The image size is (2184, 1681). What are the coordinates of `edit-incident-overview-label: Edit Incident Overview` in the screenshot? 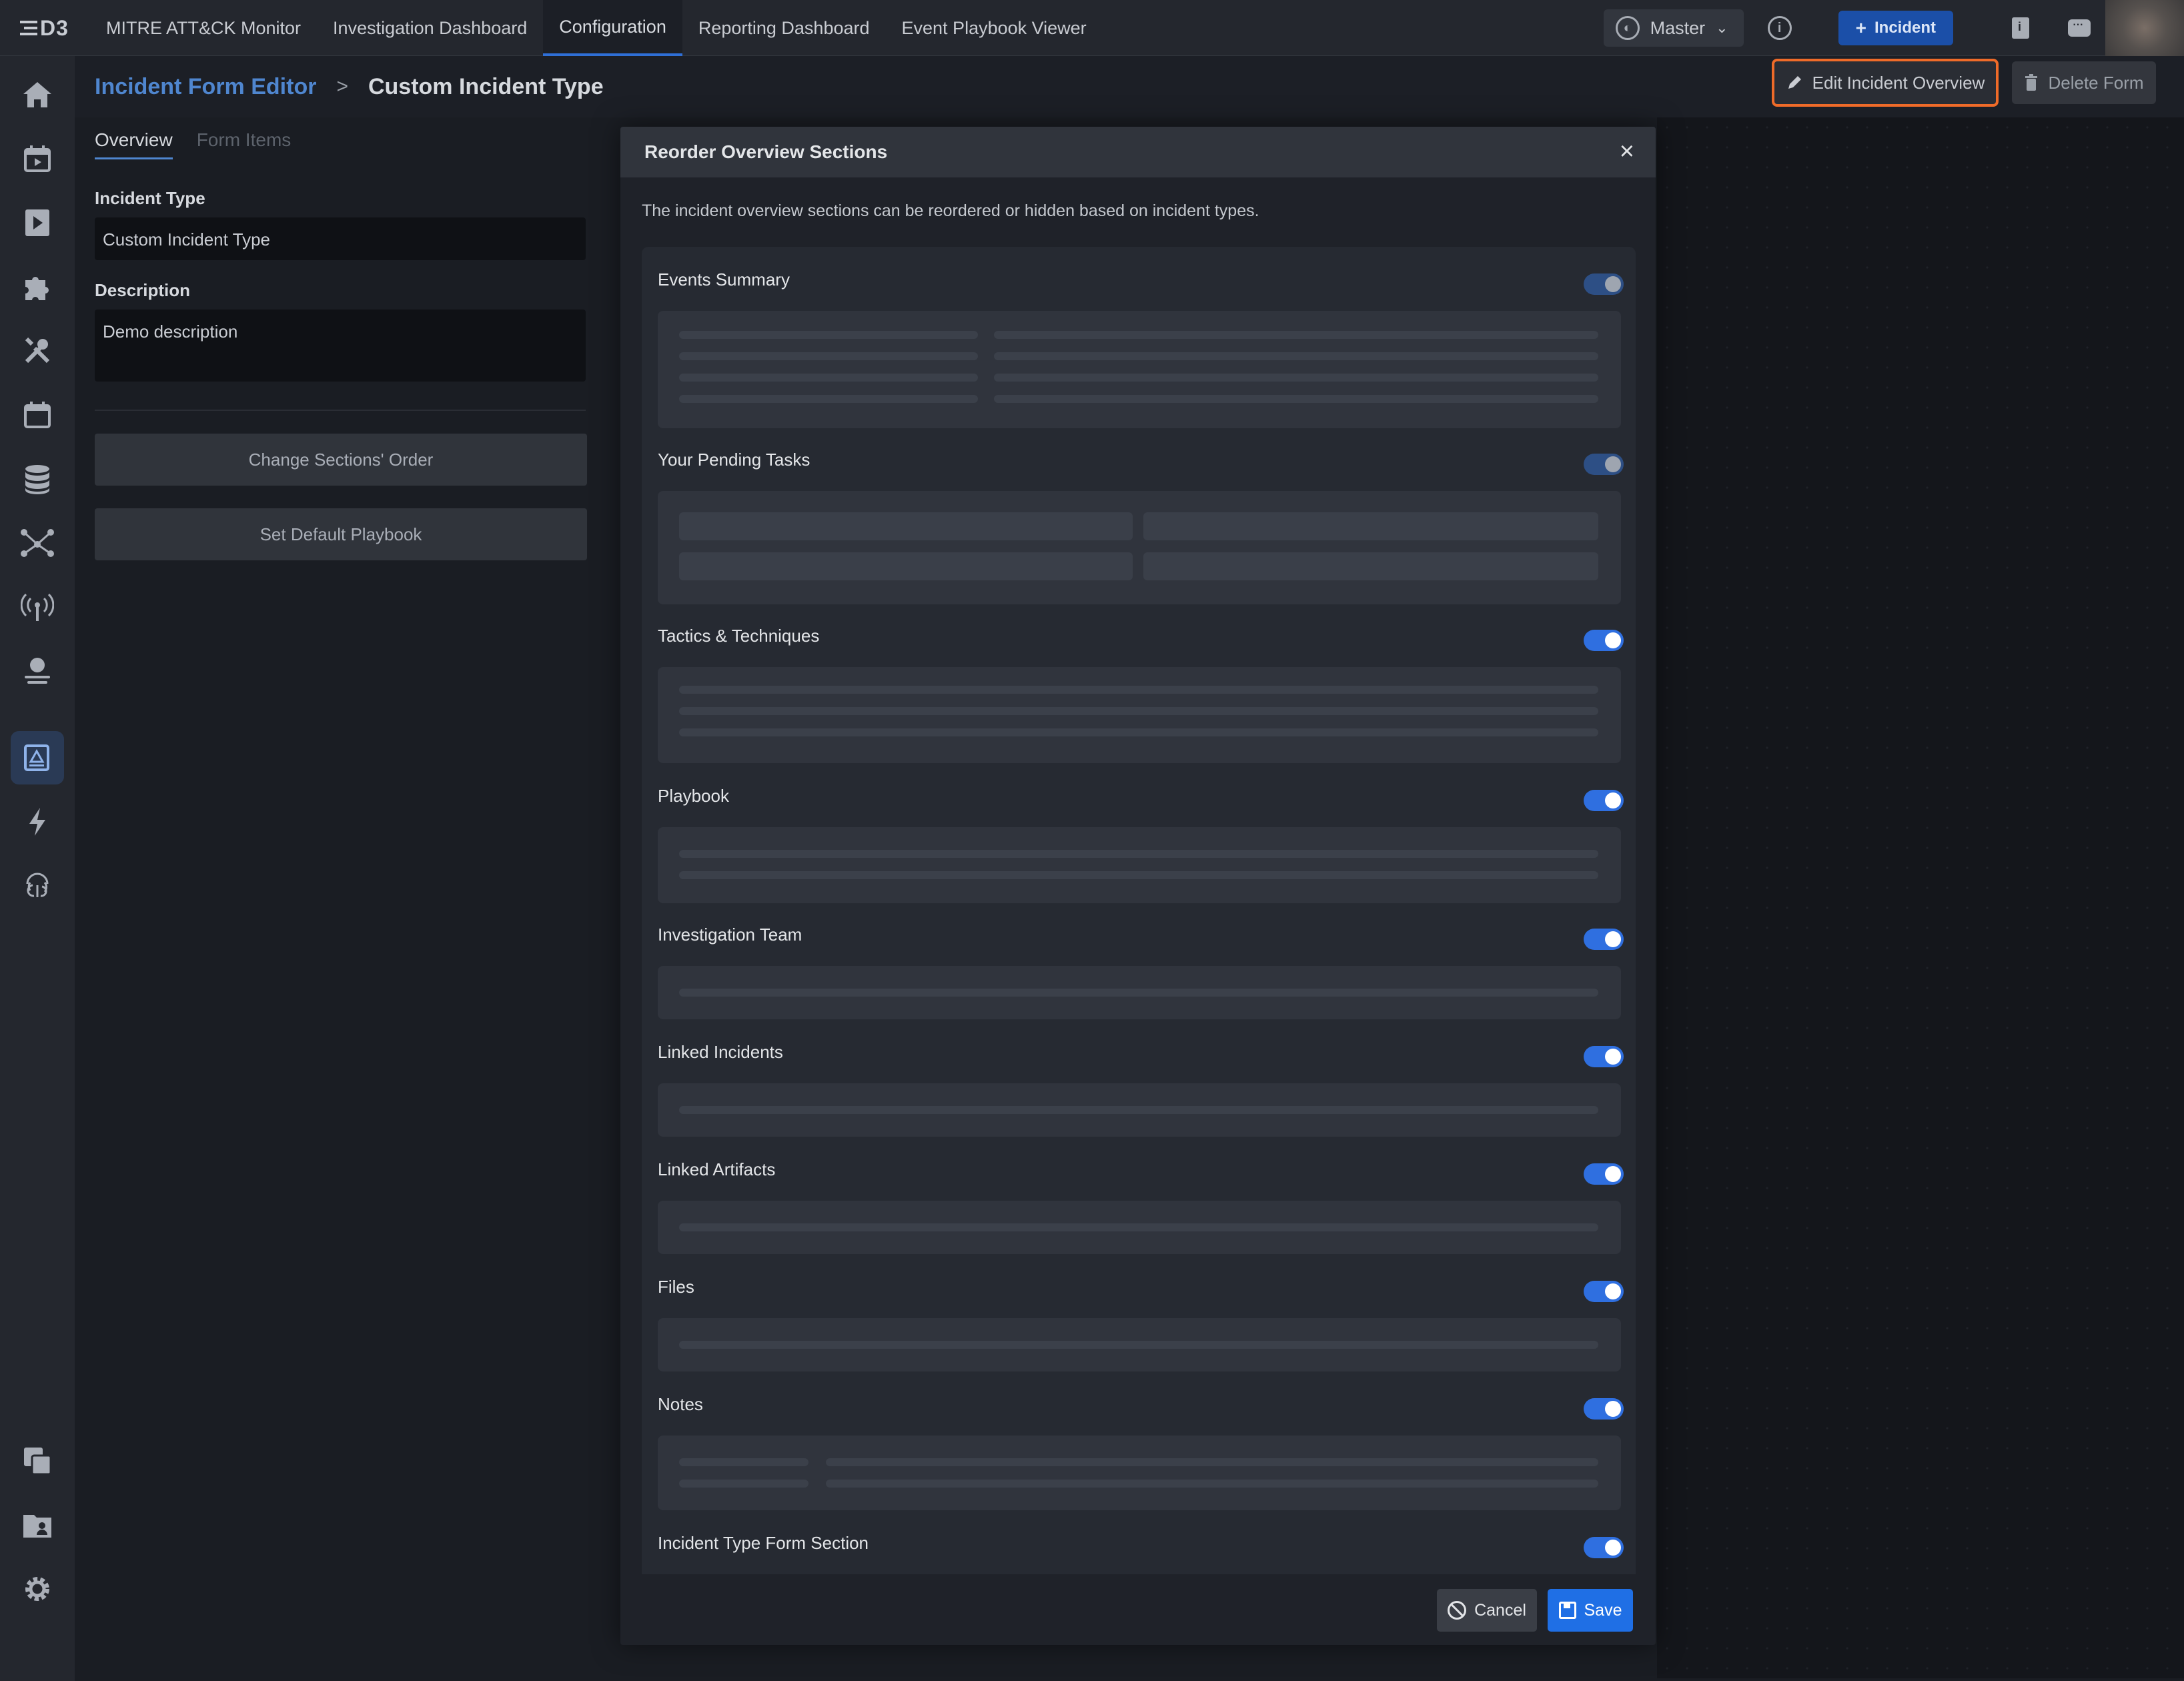 It's located at (1898, 82).